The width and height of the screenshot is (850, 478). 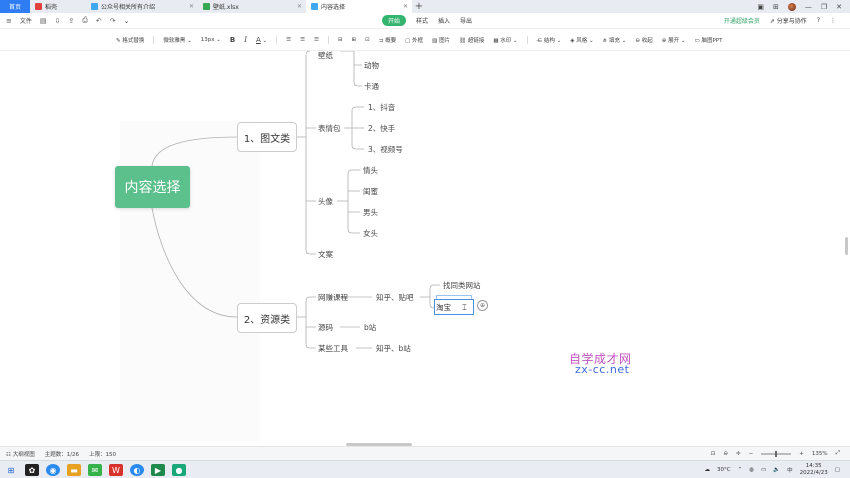 What do you see at coordinates (20, 454) in the screenshot?
I see `outline-view-button: ☷ 大纲视图` at bounding box center [20, 454].